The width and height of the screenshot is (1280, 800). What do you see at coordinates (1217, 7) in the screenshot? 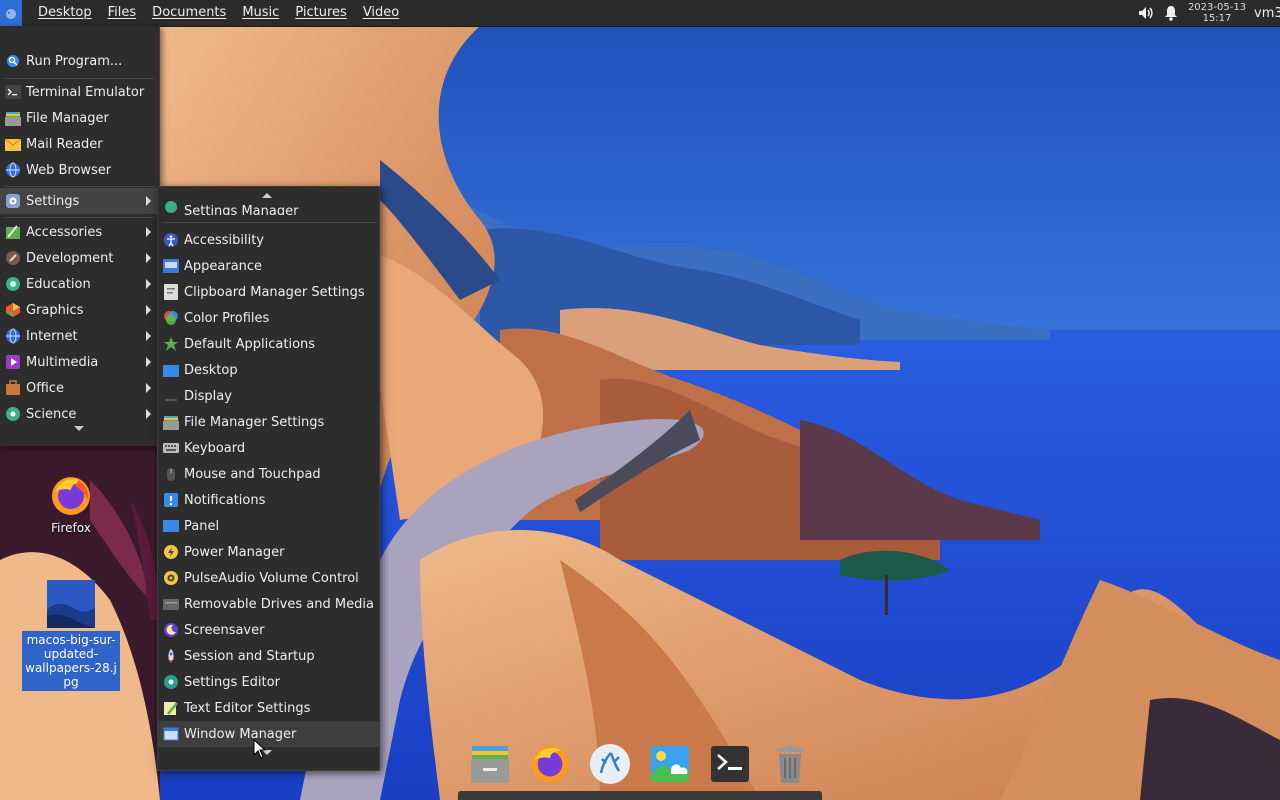
I see `clock-date: 2023-05-13` at bounding box center [1217, 7].